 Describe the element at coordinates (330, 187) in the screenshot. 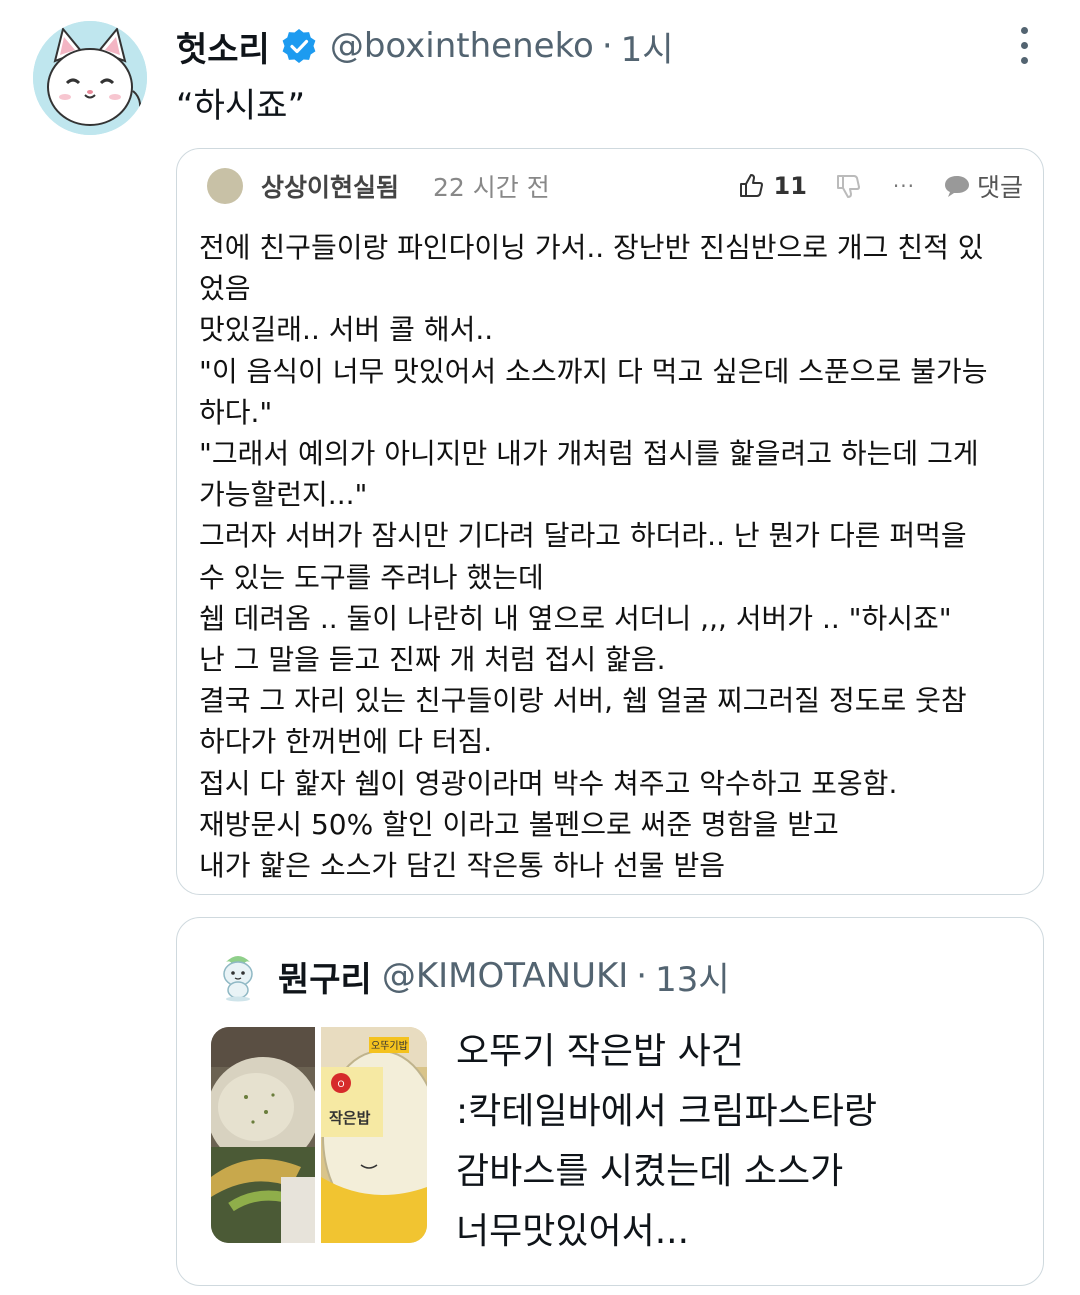

I see `commenter-username: 상상이현실됨` at that location.